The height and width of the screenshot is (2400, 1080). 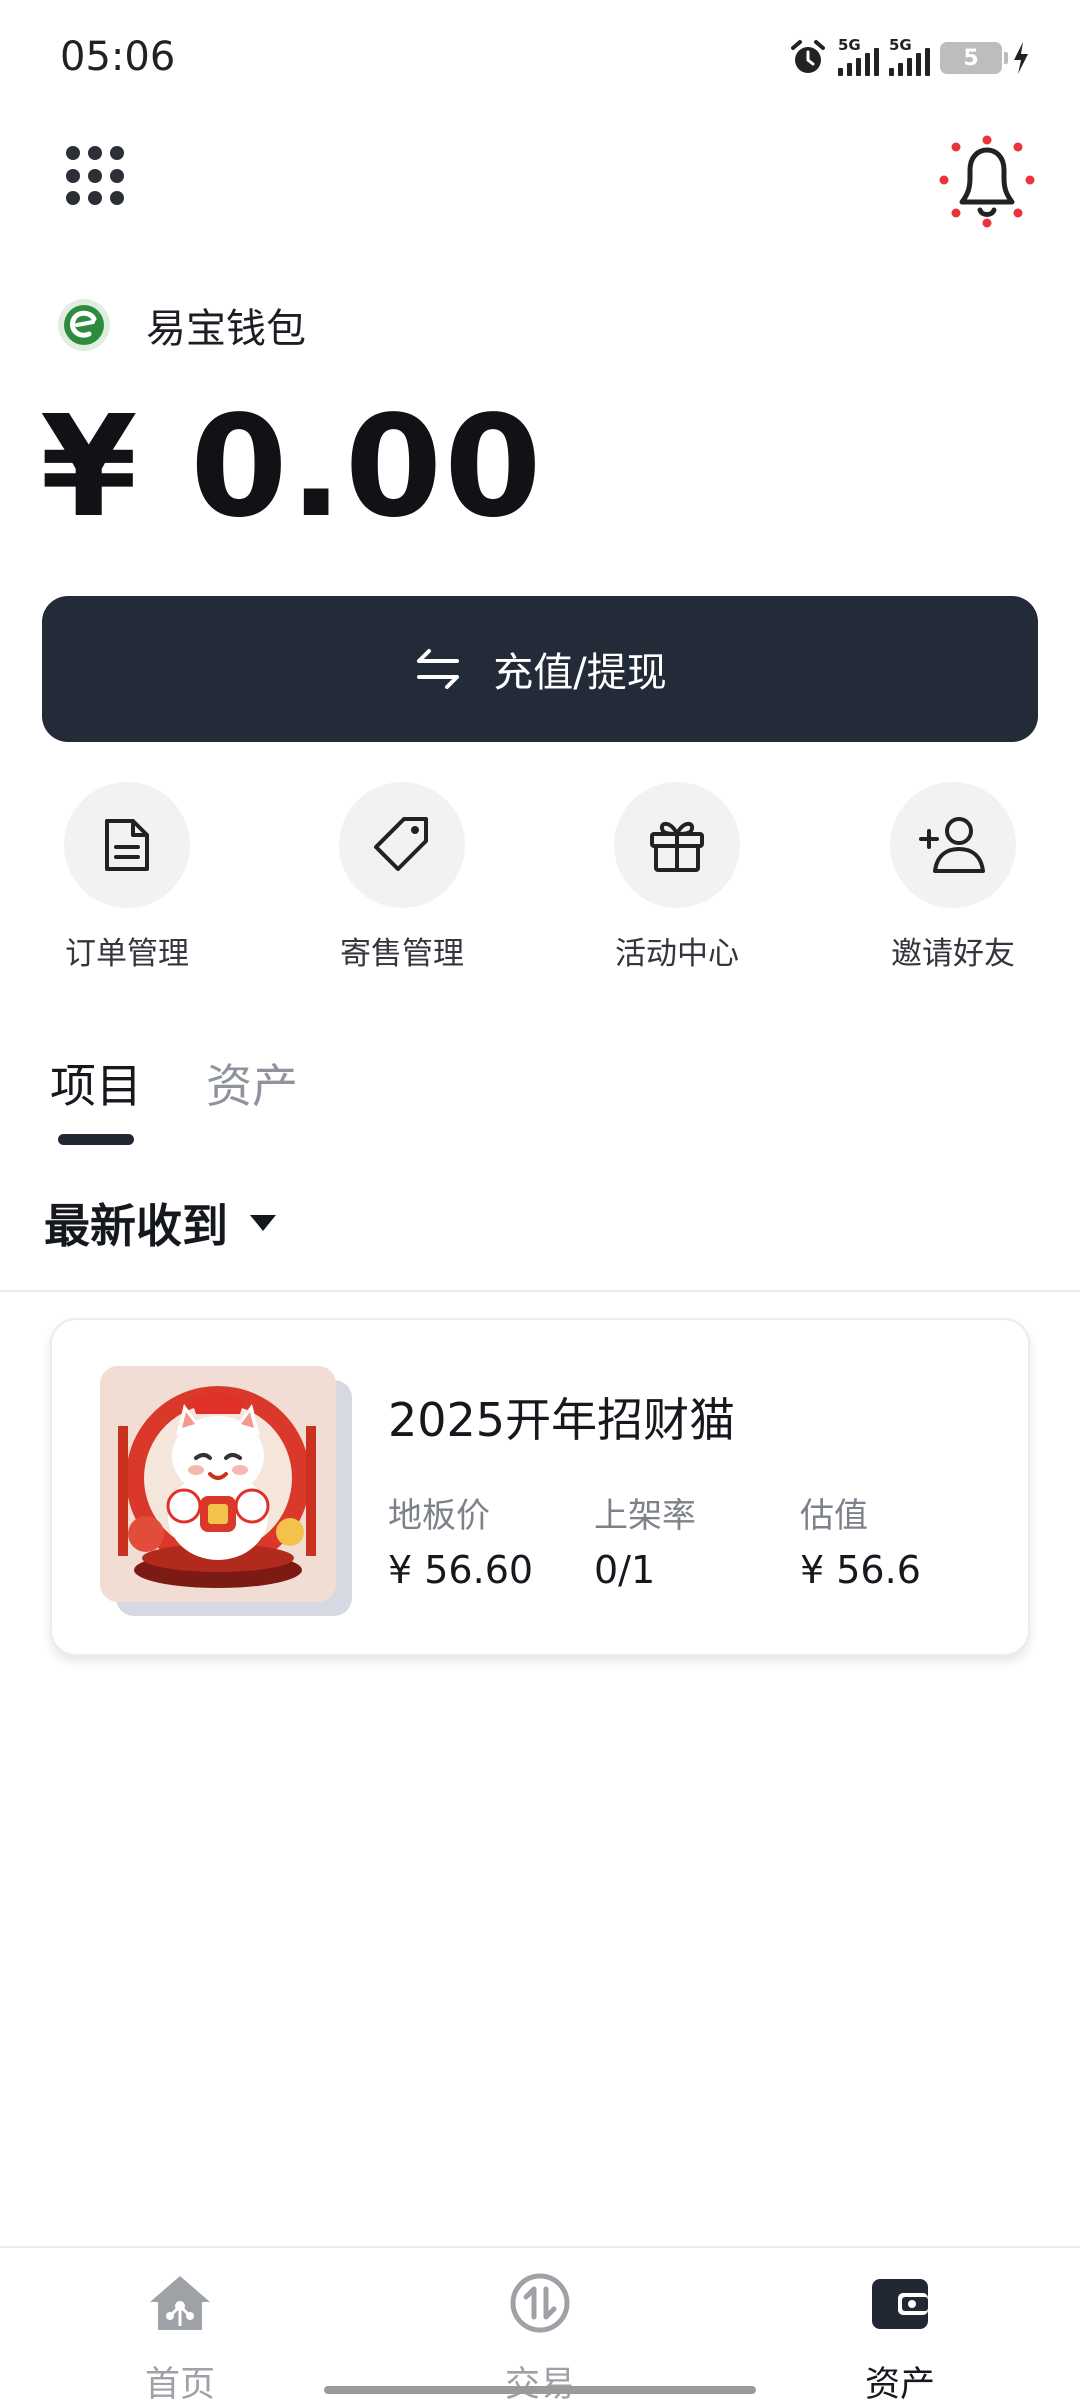 What do you see at coordinates (580, 673) in the screenshot?
I see `recharge-withdraw-label: 充值/提现` at bounding box center [580, 673].